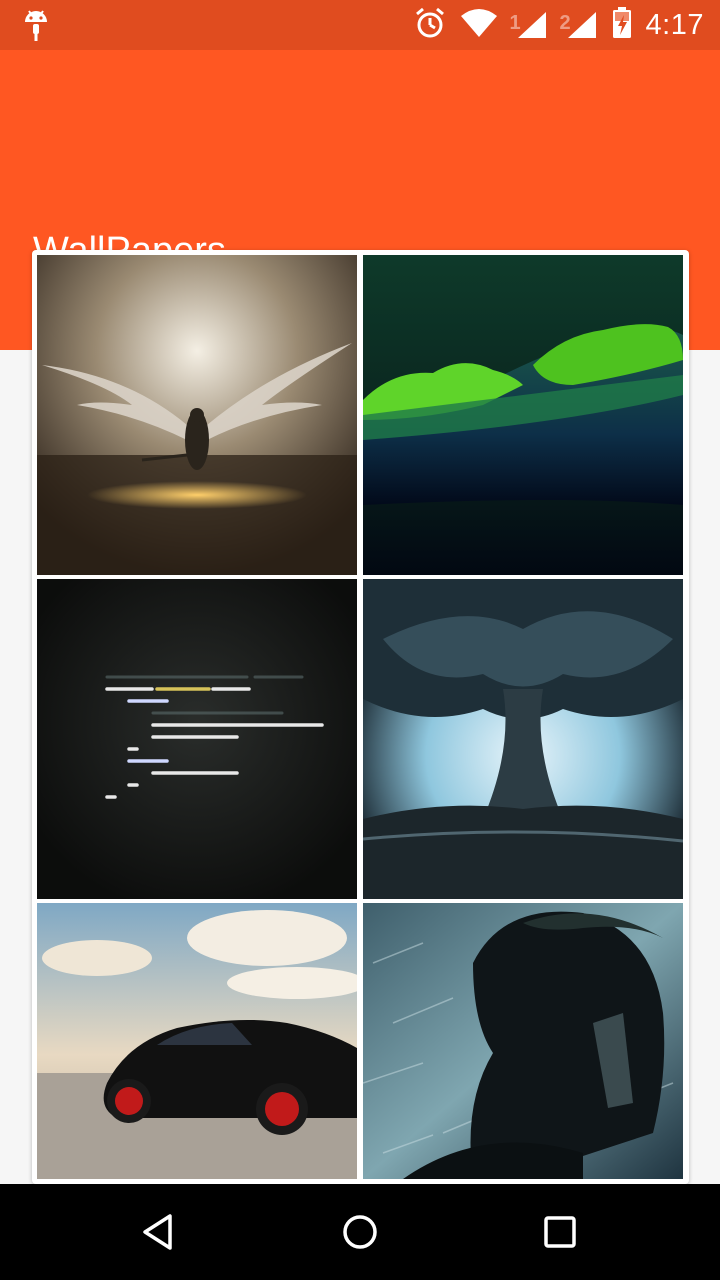 The height and width of the screenshot is (1280, 720). I want to click on angel-wallpaper-image, so click(197, 415).